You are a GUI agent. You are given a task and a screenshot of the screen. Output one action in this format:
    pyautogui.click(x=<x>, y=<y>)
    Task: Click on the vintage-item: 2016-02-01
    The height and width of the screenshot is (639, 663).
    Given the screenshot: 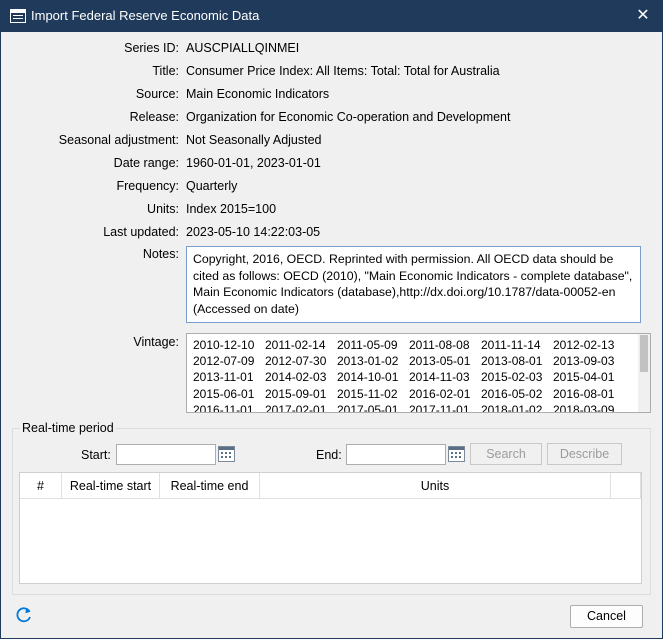 What is the action you would take?
    pyautogui.click(x=445, y=394)
    